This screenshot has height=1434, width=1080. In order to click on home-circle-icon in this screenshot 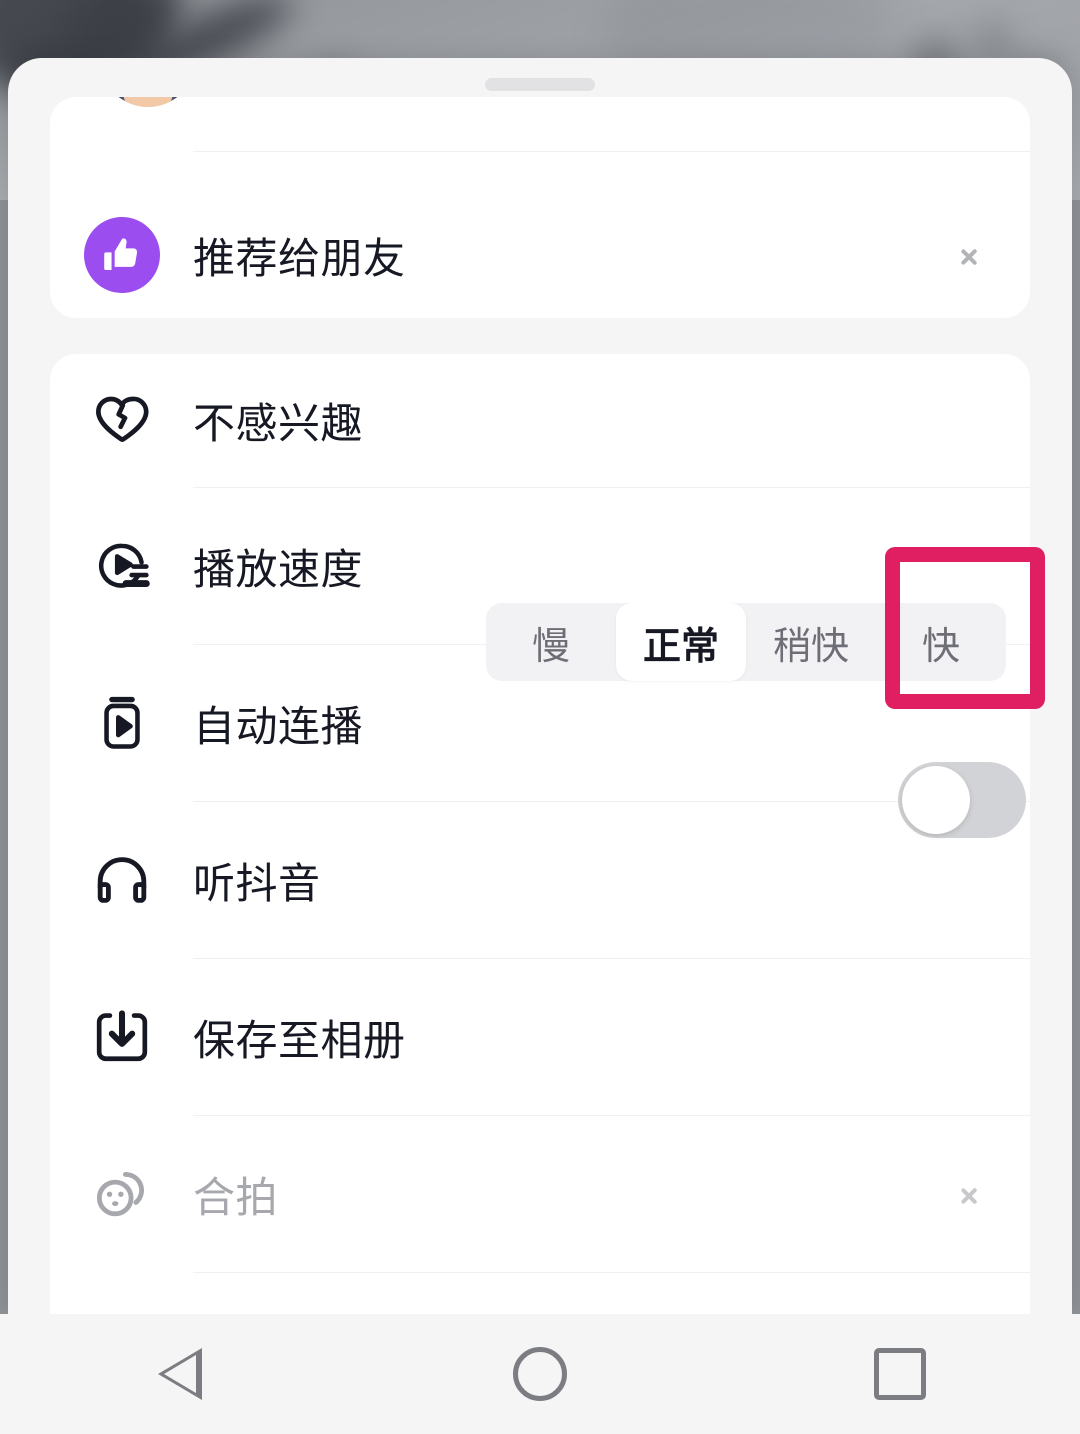, I will do `click(540, 1374)`.